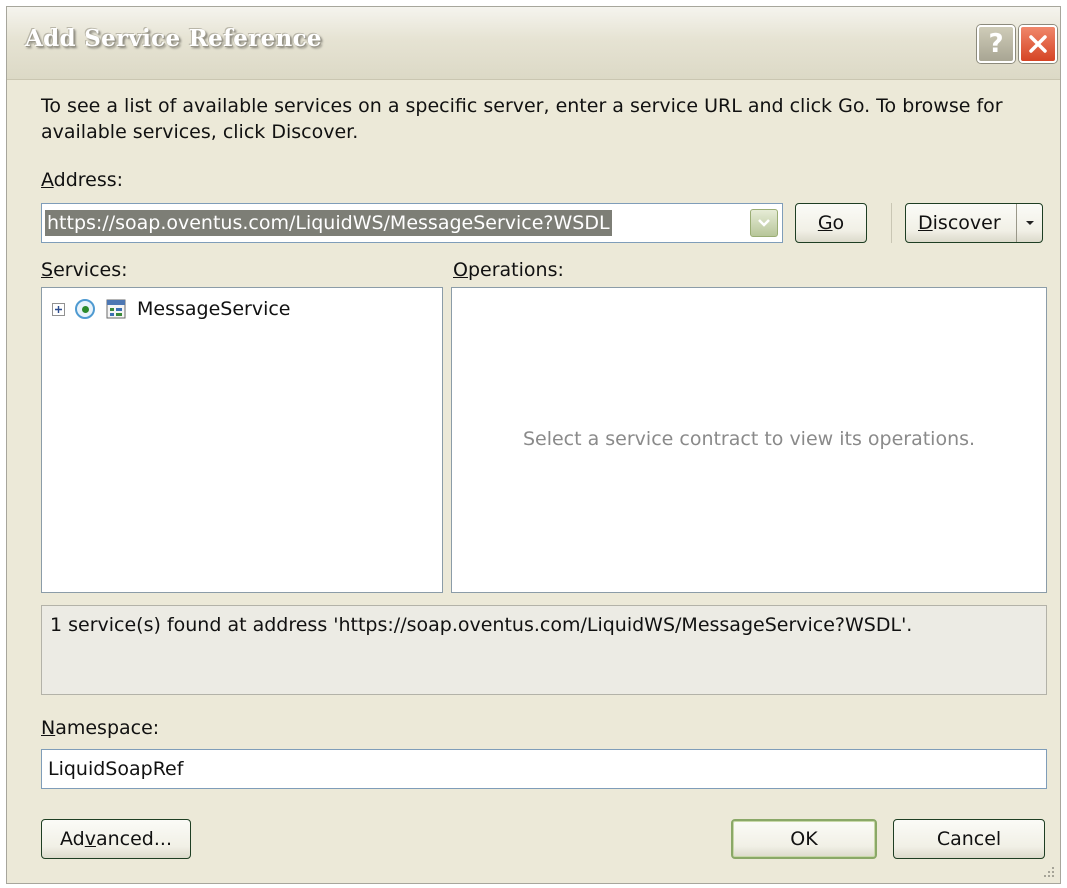 This screenshot has height=888, width=1067. I want to click on toolbar-separator, so click(891, 223).